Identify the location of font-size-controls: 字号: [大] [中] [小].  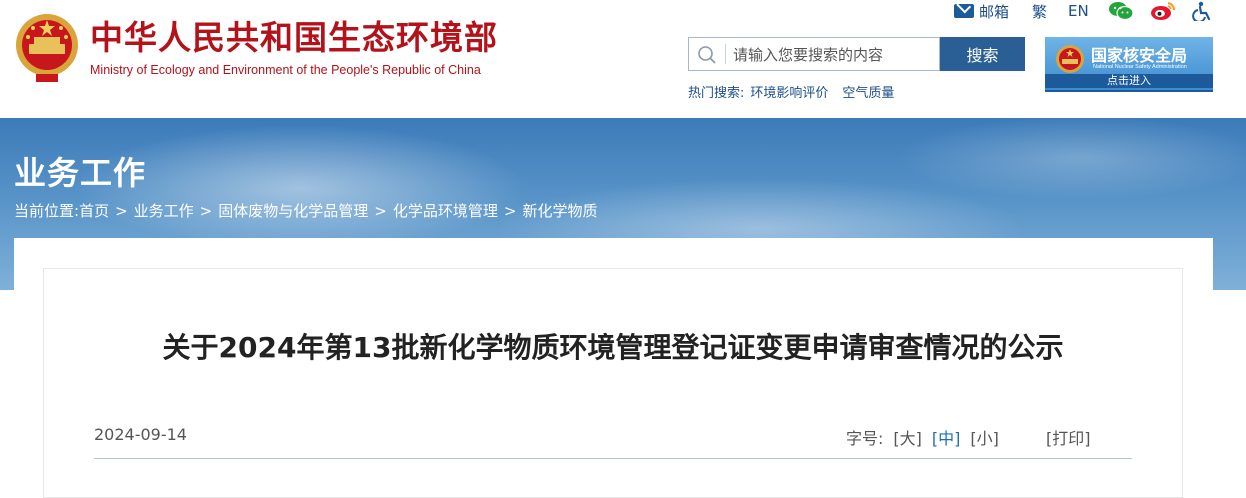
(922, 437).